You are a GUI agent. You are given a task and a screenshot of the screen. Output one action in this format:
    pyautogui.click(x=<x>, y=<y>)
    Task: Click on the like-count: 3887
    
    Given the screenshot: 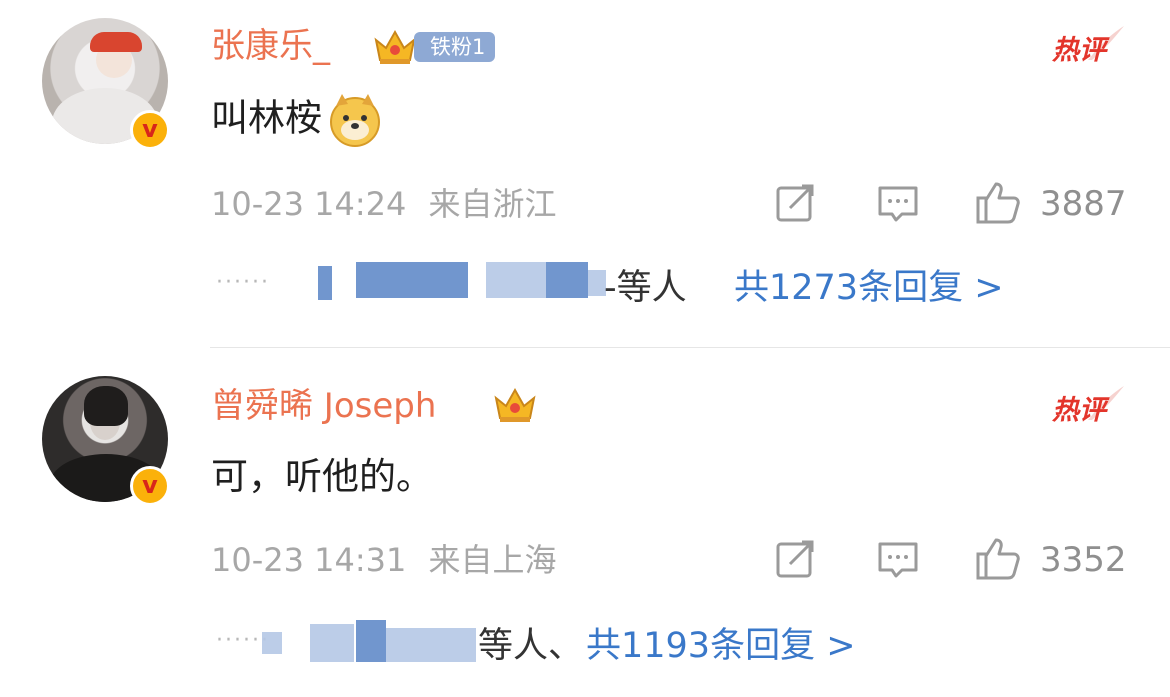 What is the action you would take?
    pyautogui.click(x=1083, y=204)
    